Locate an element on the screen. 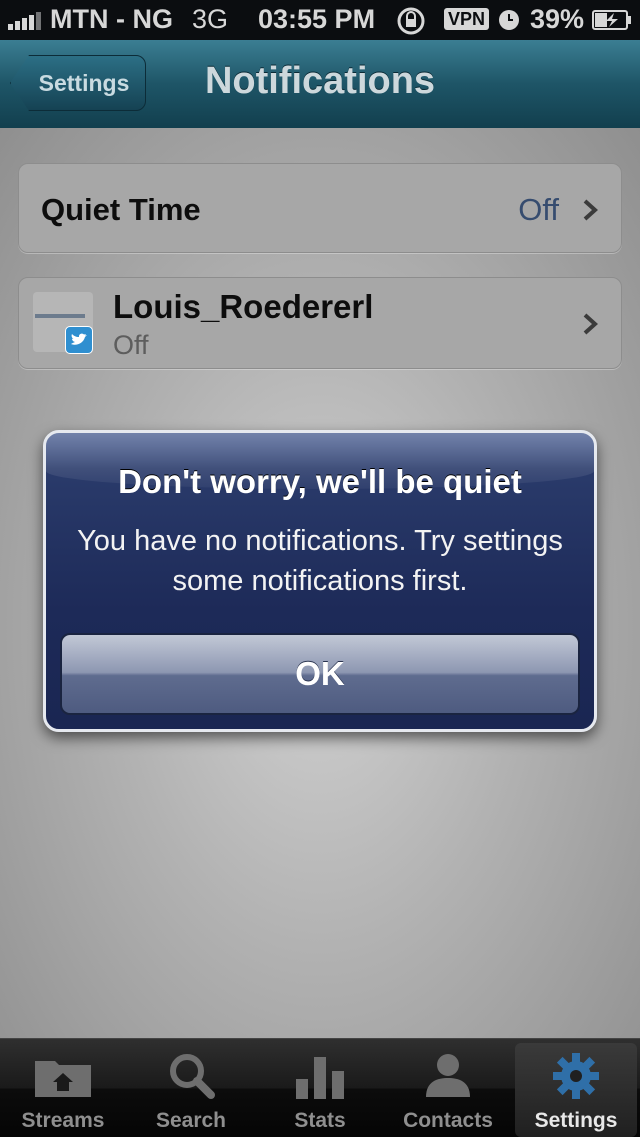 The height and width of the screenshot is (1137, 640). ok-button: OK is located at coordinates (320, 674).